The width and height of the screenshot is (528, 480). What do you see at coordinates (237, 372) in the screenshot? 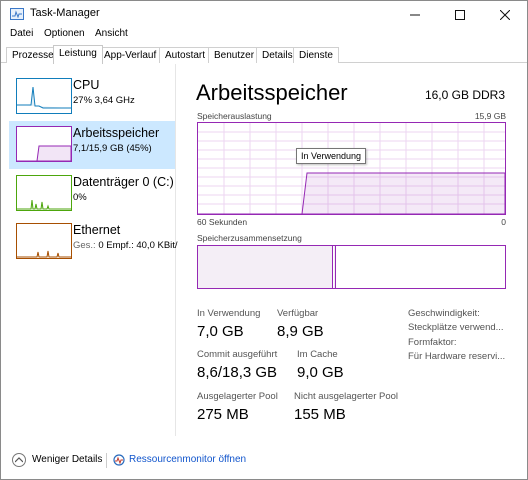
I see `stat-committed-value: 8,6/18,3 GB` at bounding box center [237, 372].